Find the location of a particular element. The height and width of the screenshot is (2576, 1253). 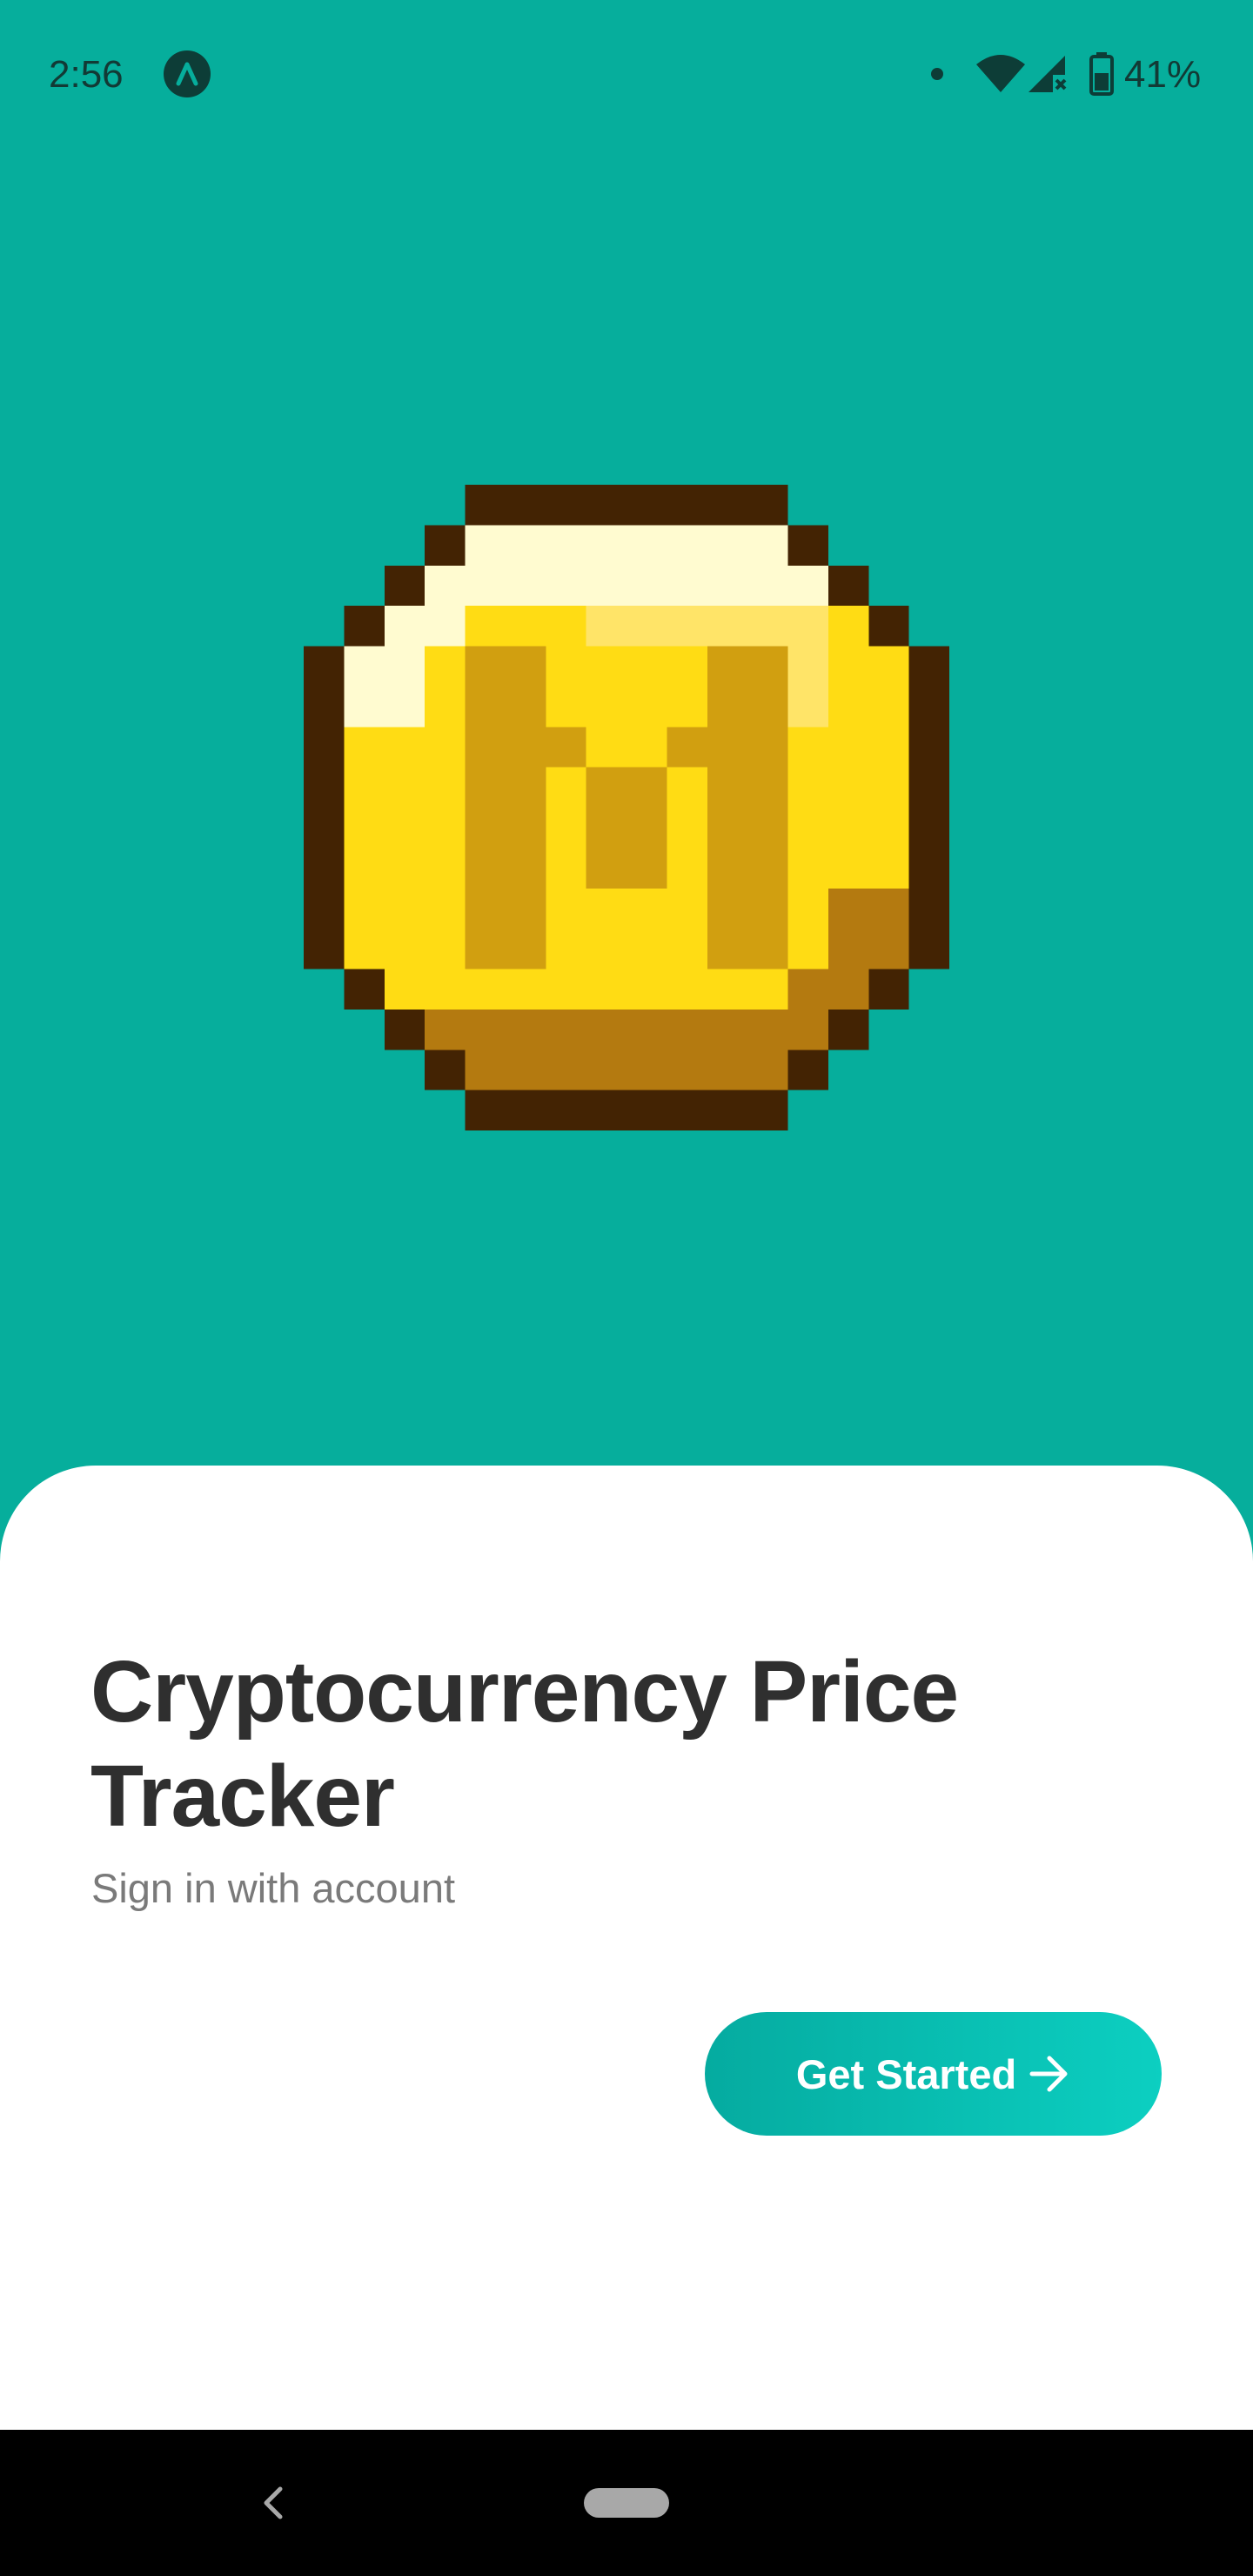

navigation-bar is located at coordinates (626, 2503).